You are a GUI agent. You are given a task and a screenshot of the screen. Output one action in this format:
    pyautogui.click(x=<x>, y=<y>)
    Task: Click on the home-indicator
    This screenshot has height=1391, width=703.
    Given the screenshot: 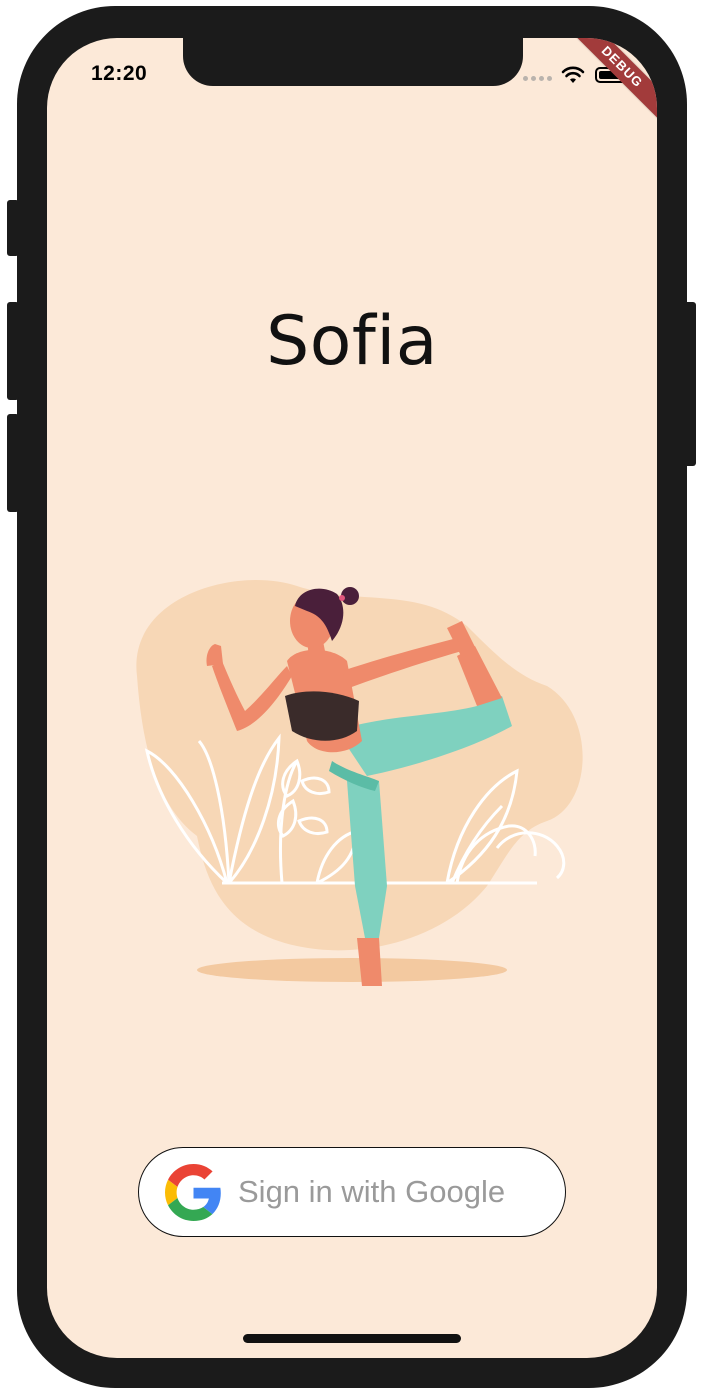 What is the action you would take?
    pyautogui.click(x=352, y=1338)
    